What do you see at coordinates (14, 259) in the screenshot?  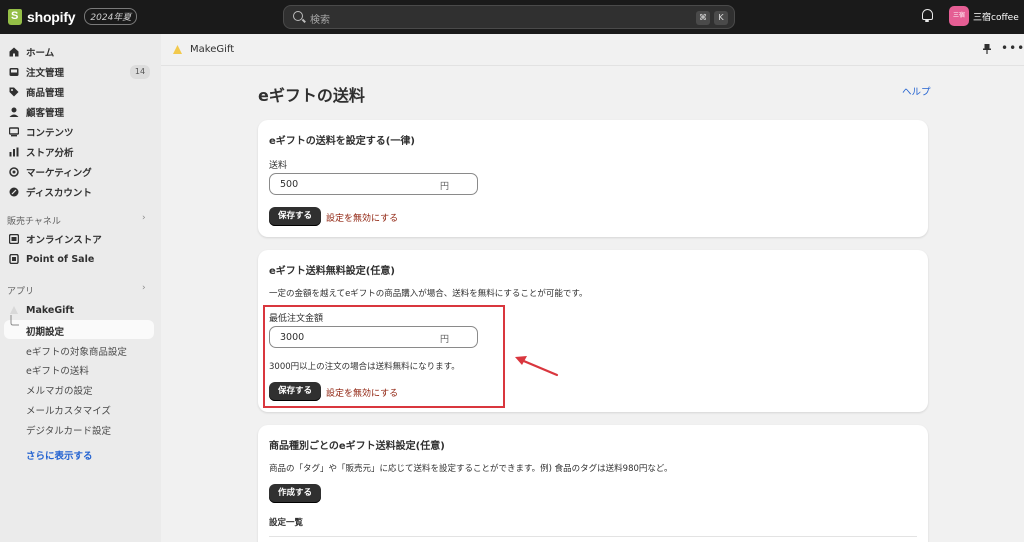 I see `pos-icon` at bounding box center [14, 259].